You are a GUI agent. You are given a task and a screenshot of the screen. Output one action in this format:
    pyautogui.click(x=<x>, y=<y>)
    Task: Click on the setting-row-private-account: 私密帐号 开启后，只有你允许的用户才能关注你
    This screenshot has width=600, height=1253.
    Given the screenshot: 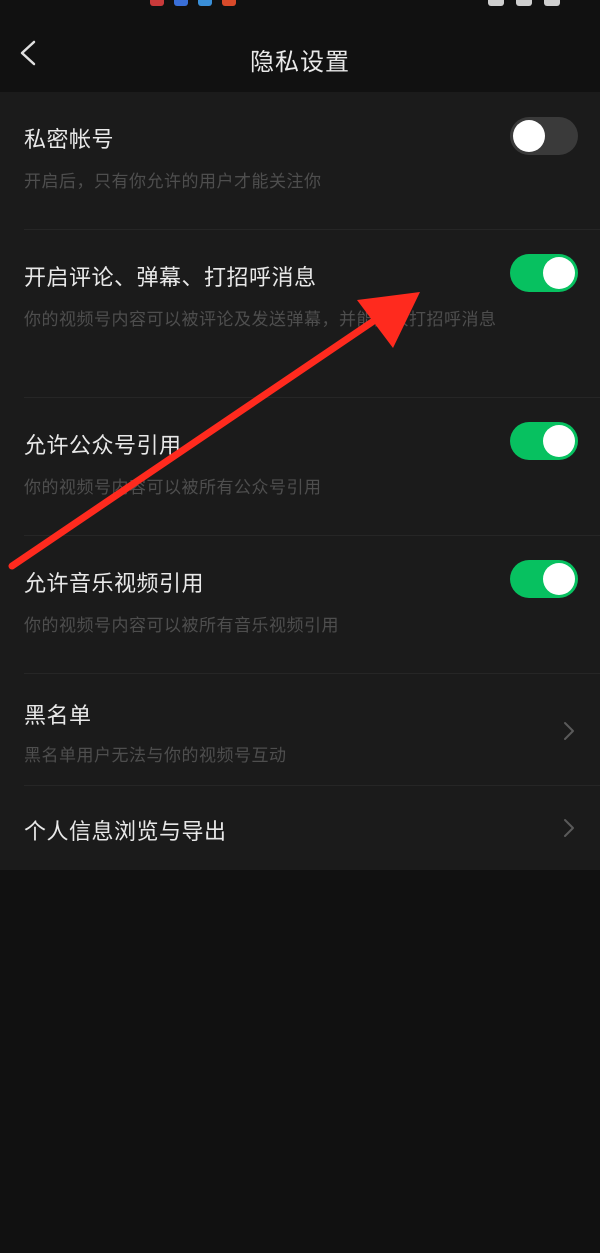 What is the action you would take?
    pyautogui.click(x=300, y=161)
    